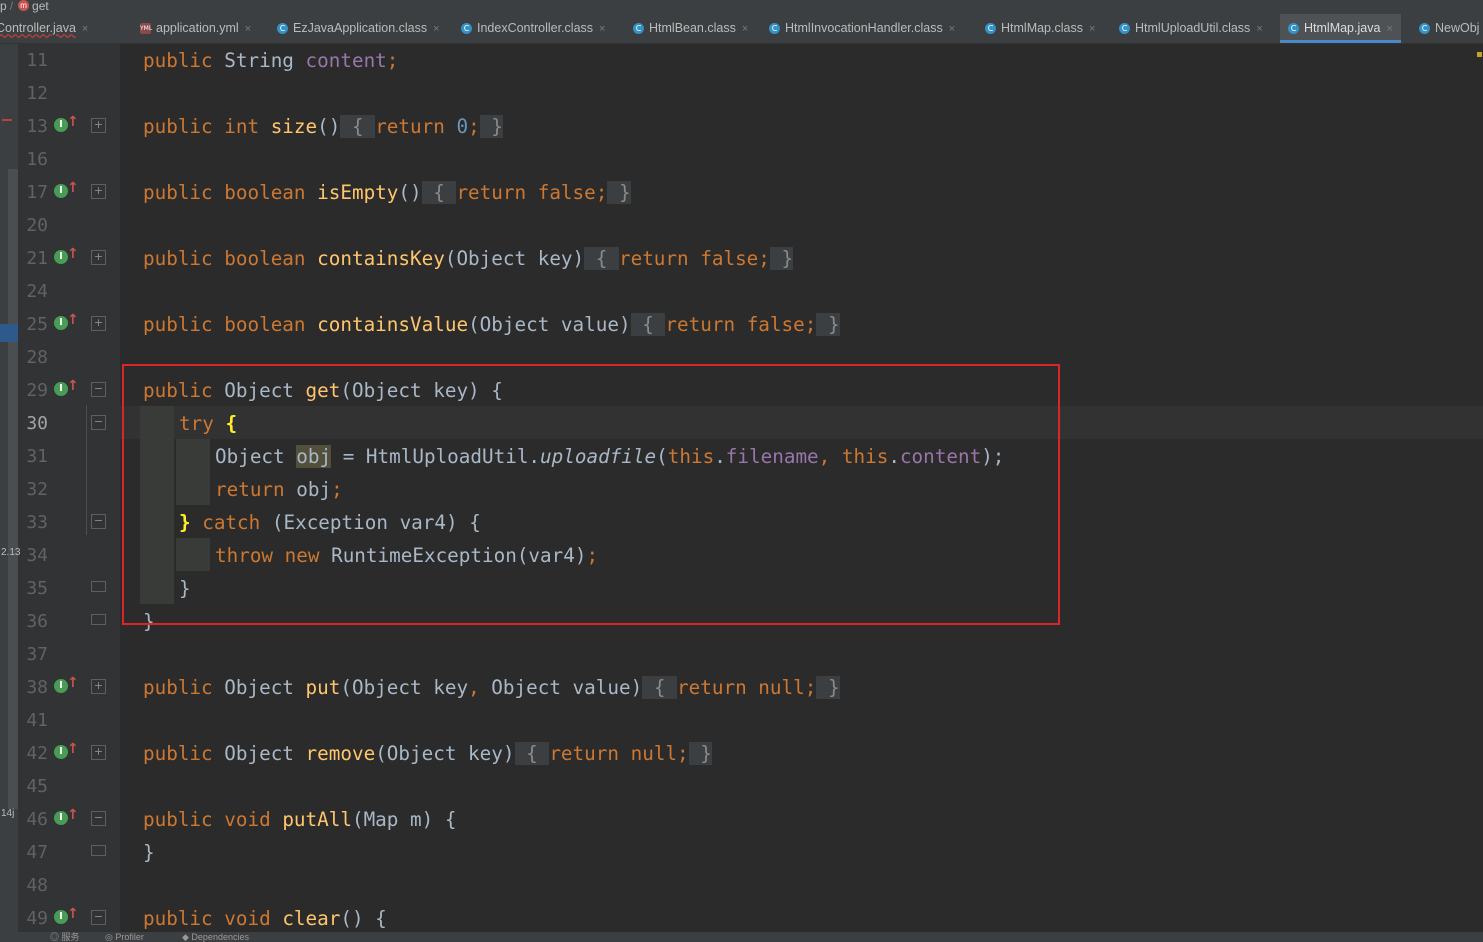 The width and height of the screenshot is (1483, 942). Describe the element at coordinates (33, 720) in the screenshot. I see `line-number: 41` at that location.